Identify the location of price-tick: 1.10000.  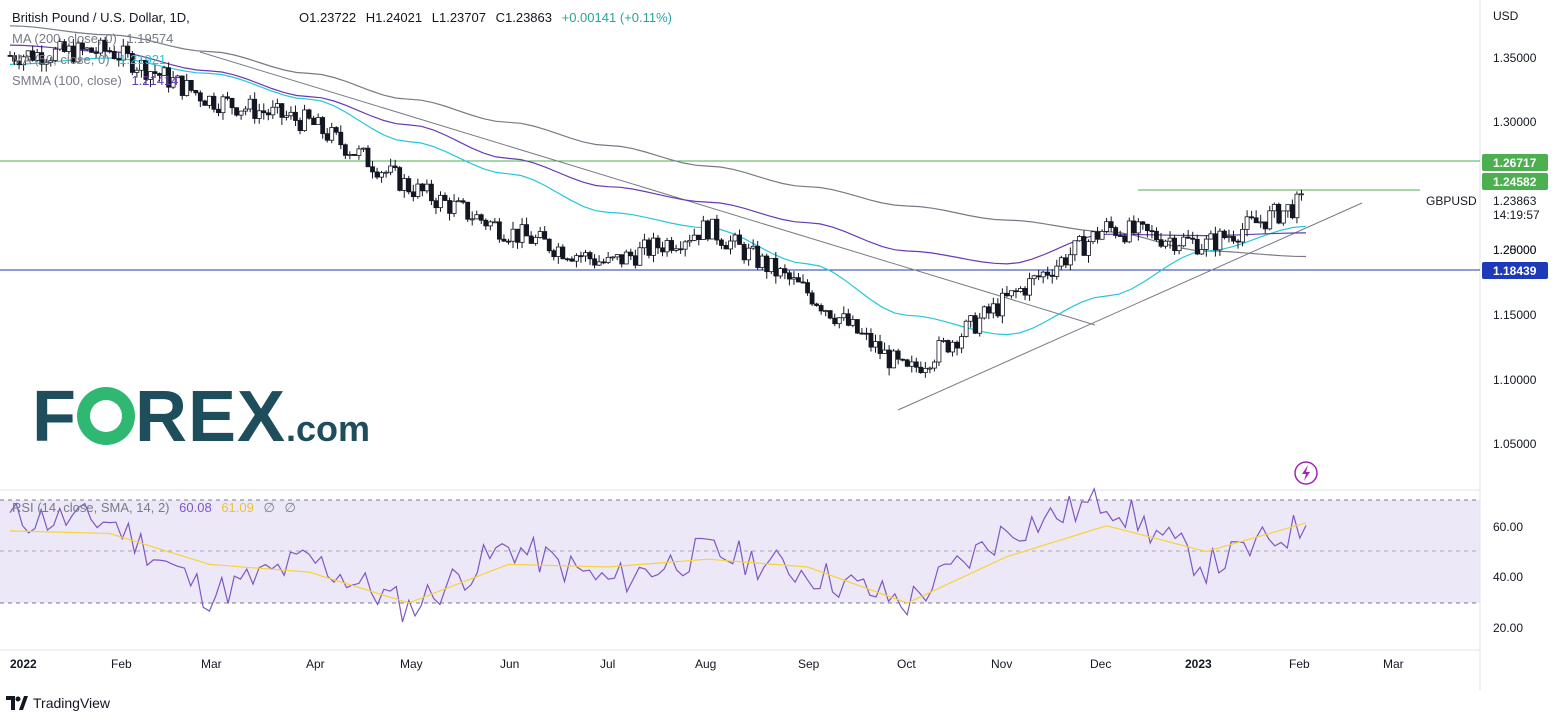
(1515, 380).